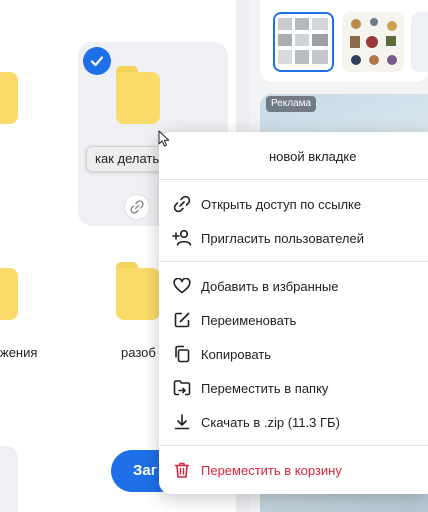  Describe the element at coordinates (271, 470) in the screenshot. I see `menu-item-label: Переместить в корзину` at that location.